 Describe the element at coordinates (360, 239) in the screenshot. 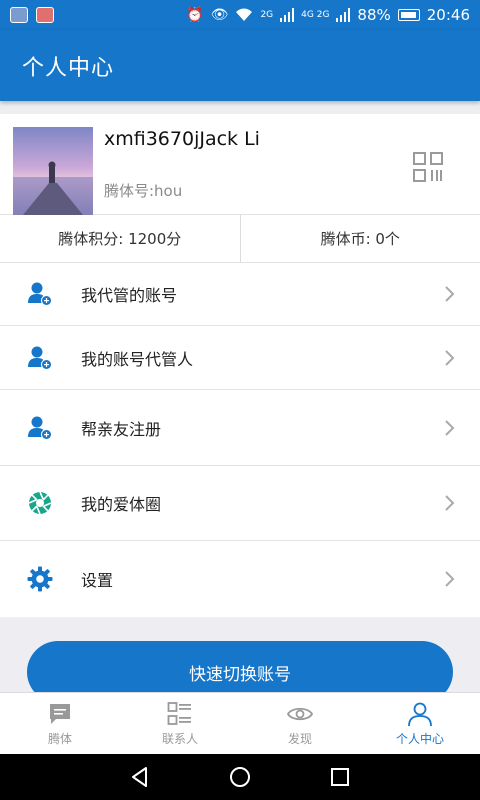

I see `coin-balance: 腾体币: 0个` at that location.